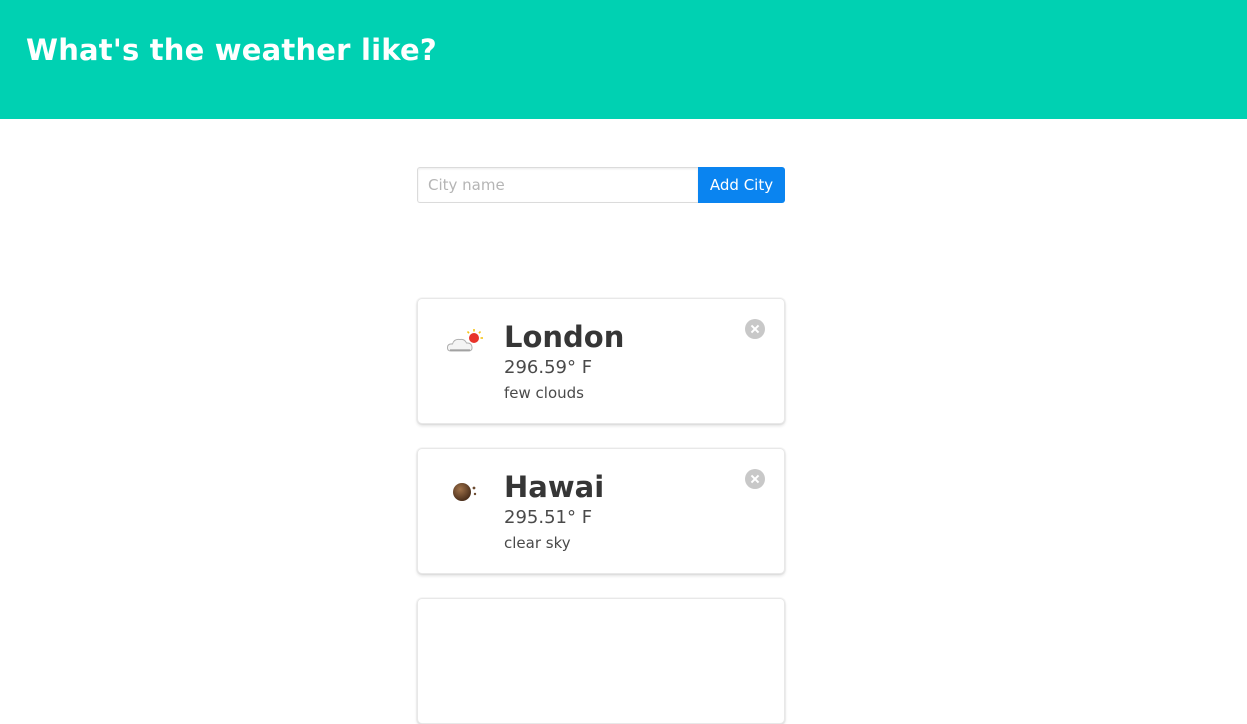 The width and height of the screenshot is (1247, 724). I want to click on weather-description: few clouds, so click(544, 393).